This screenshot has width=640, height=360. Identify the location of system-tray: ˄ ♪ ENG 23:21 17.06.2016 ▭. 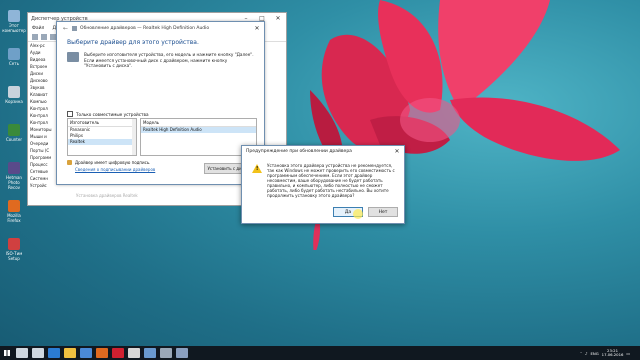
(610, 353).